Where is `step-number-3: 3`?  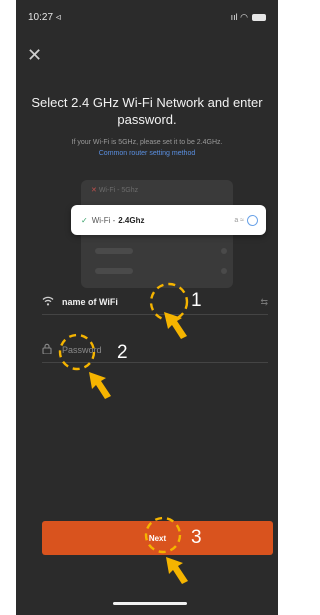
step-number-3: 3 is located at coordinates (196, 537).